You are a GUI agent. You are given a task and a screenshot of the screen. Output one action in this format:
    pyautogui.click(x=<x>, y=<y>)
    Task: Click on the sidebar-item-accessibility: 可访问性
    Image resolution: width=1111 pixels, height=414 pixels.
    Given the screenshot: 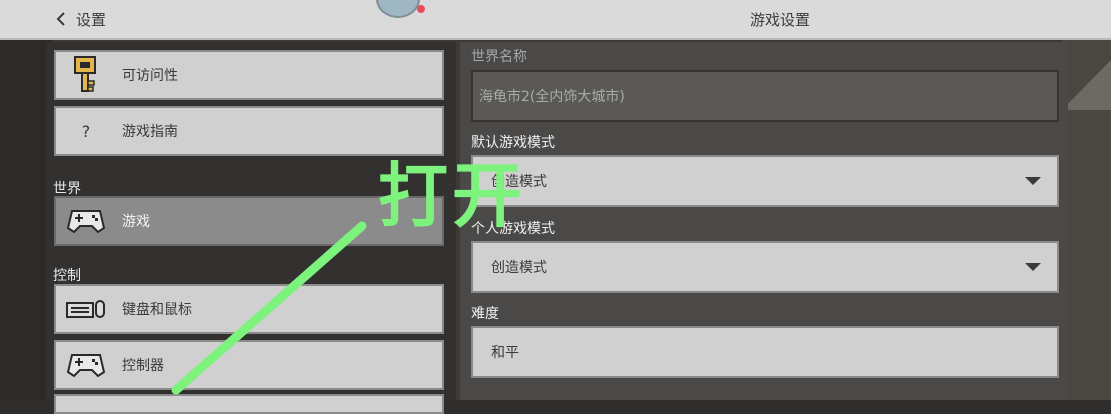 What is the action you would take?
    pyautogui.click(x=249, y=75)
    